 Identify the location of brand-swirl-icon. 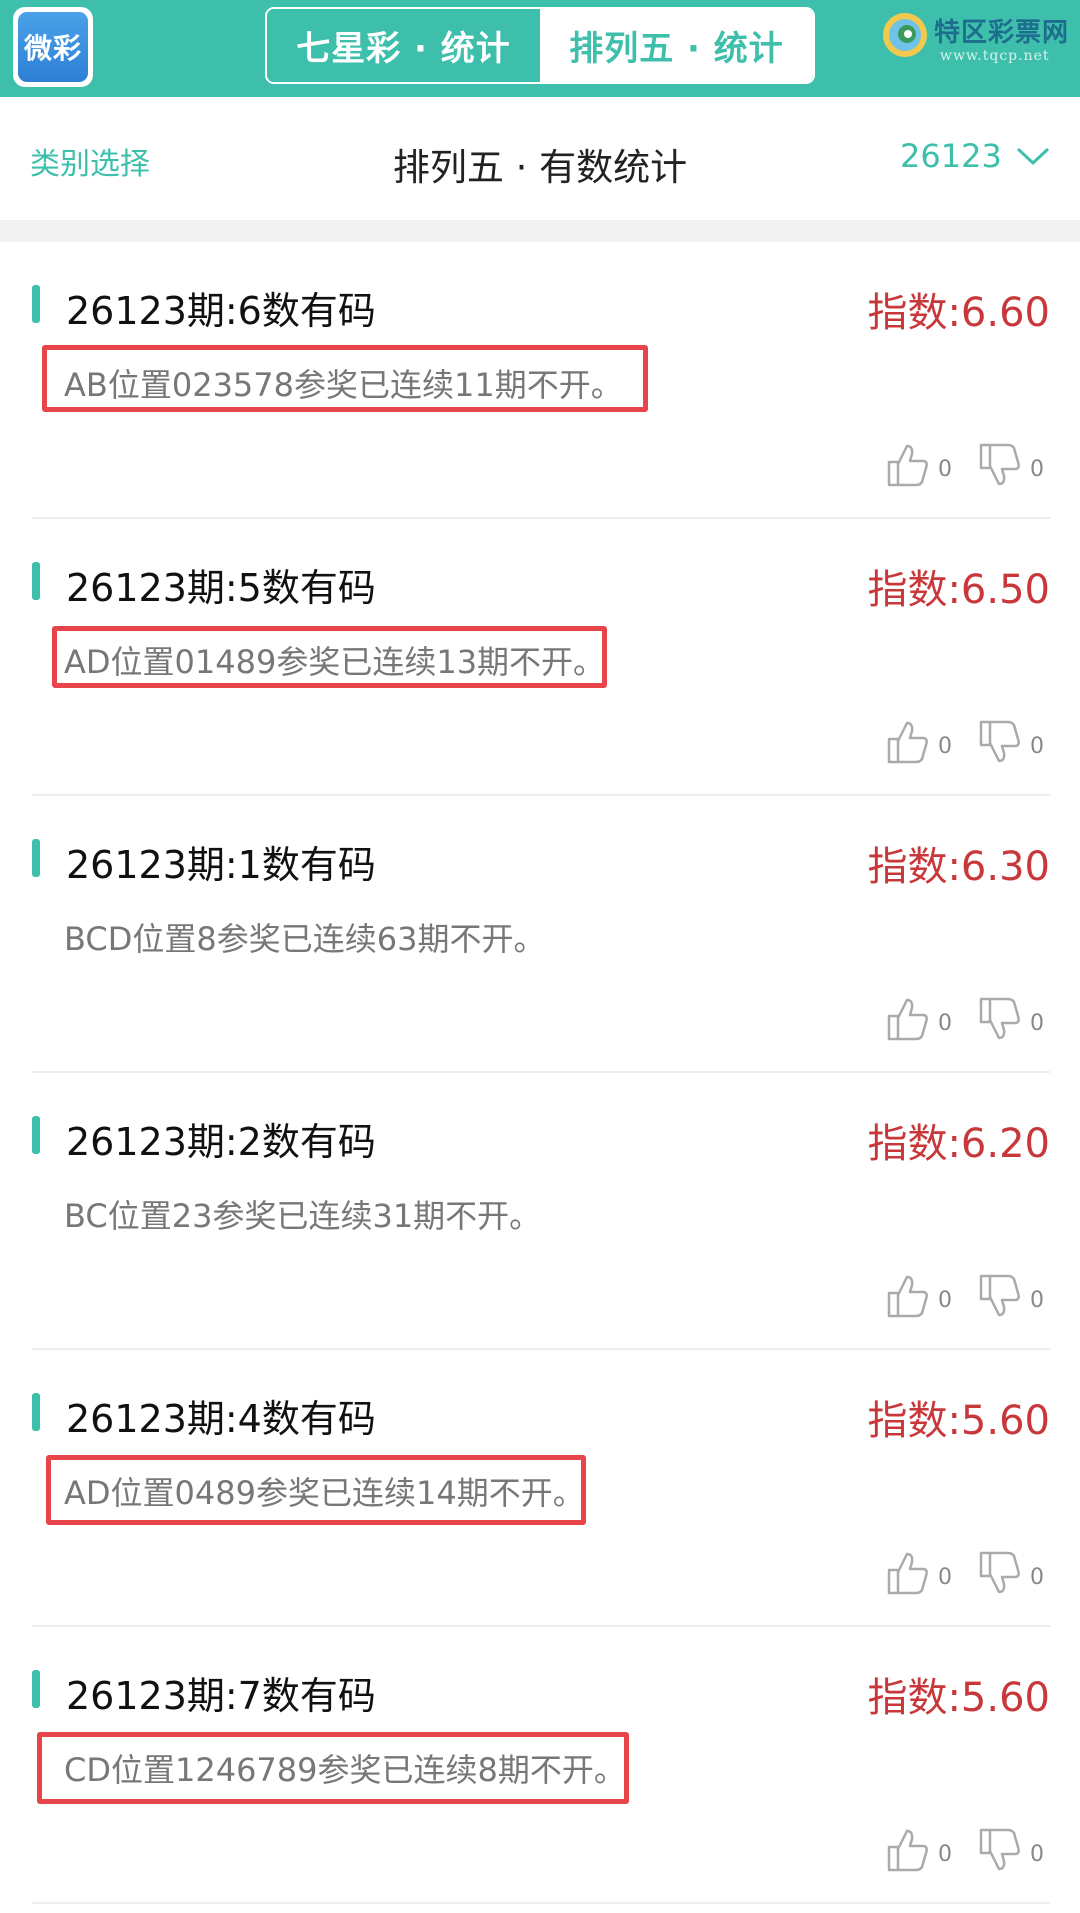
(905, 35).